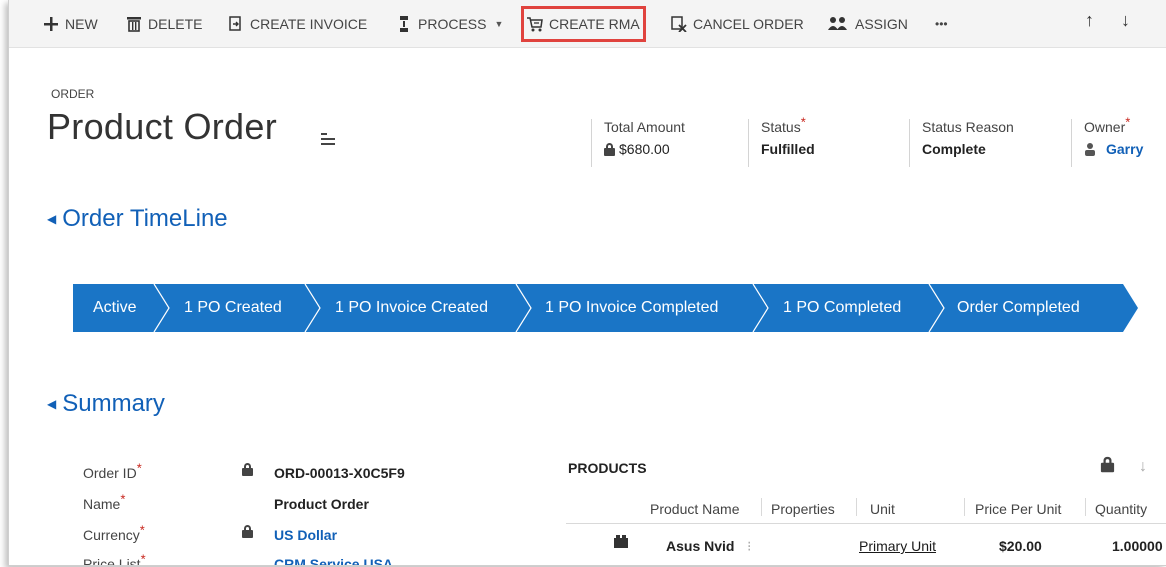 This screenshot has width=1166, height=567. I want to click on process-label: PROCESS, so click(452, 24).